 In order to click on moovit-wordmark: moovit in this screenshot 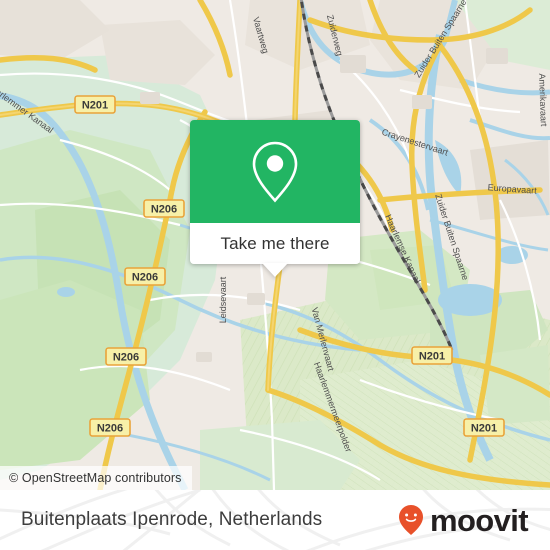, I will do `click(479, 520)`.